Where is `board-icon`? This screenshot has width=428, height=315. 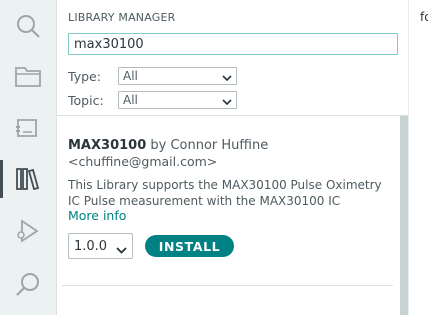
board-icon is located at coordinates (28, 128).